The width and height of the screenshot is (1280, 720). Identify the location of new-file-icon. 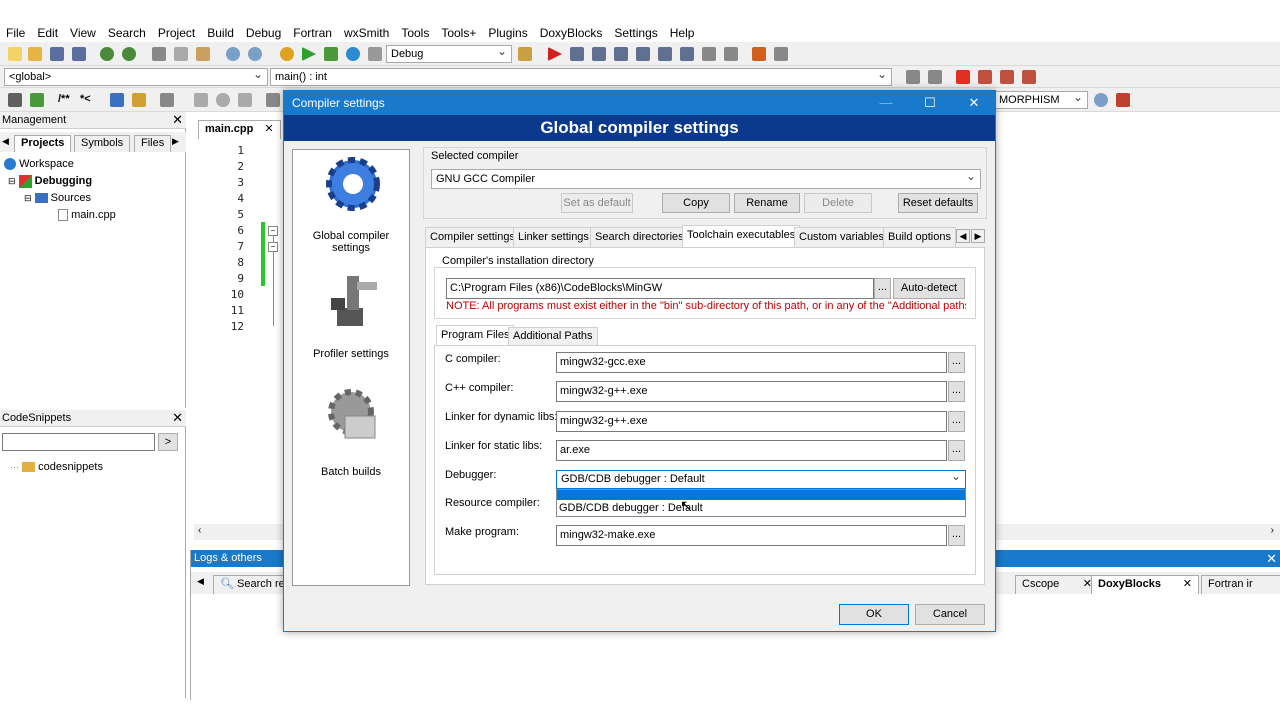
(15, 54).